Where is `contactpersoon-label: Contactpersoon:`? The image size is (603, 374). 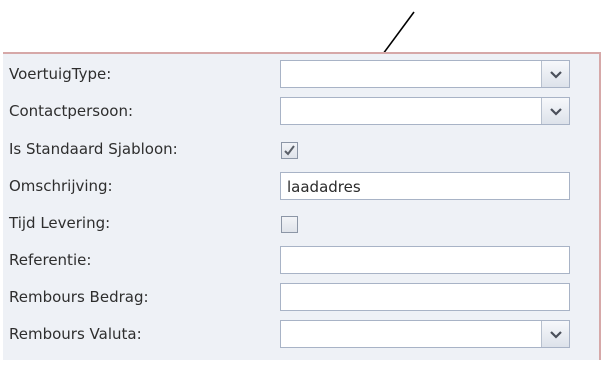
contactpersoon-label: Contactpersoon: is located at coordinates (71, 111).